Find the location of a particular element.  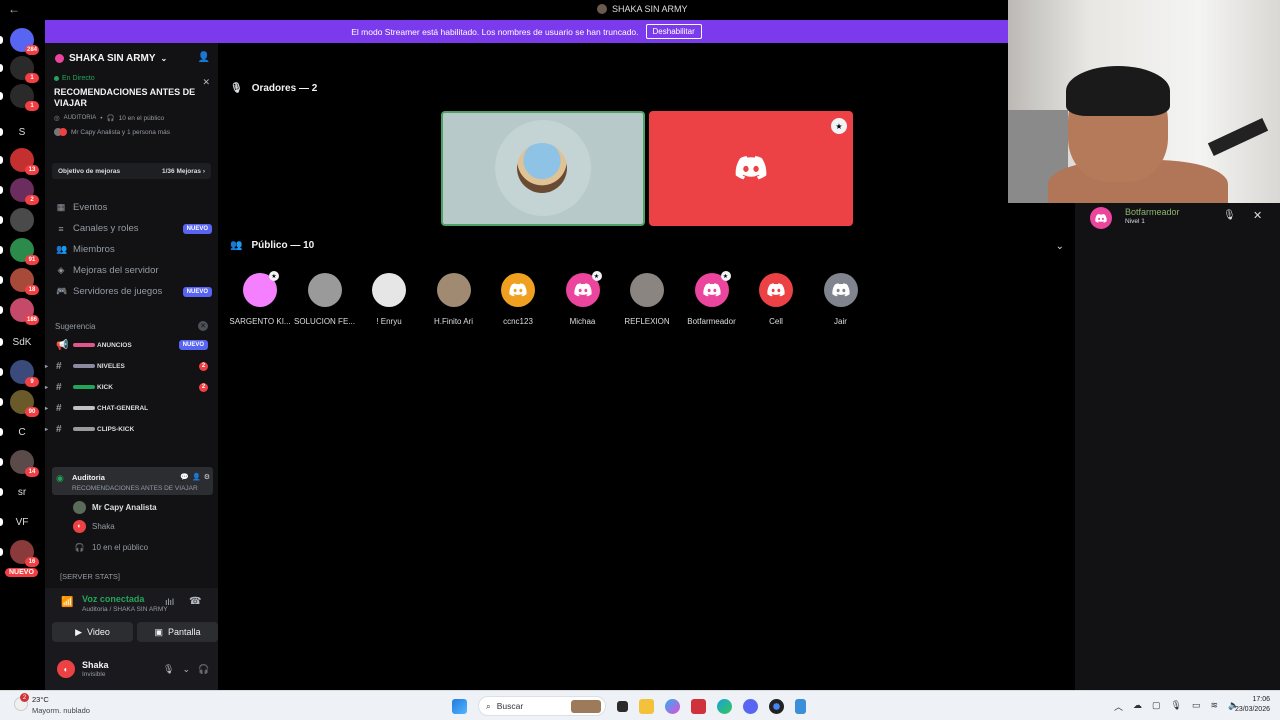

disconnect-icon: ☎ is located at coordinates (195, 601).